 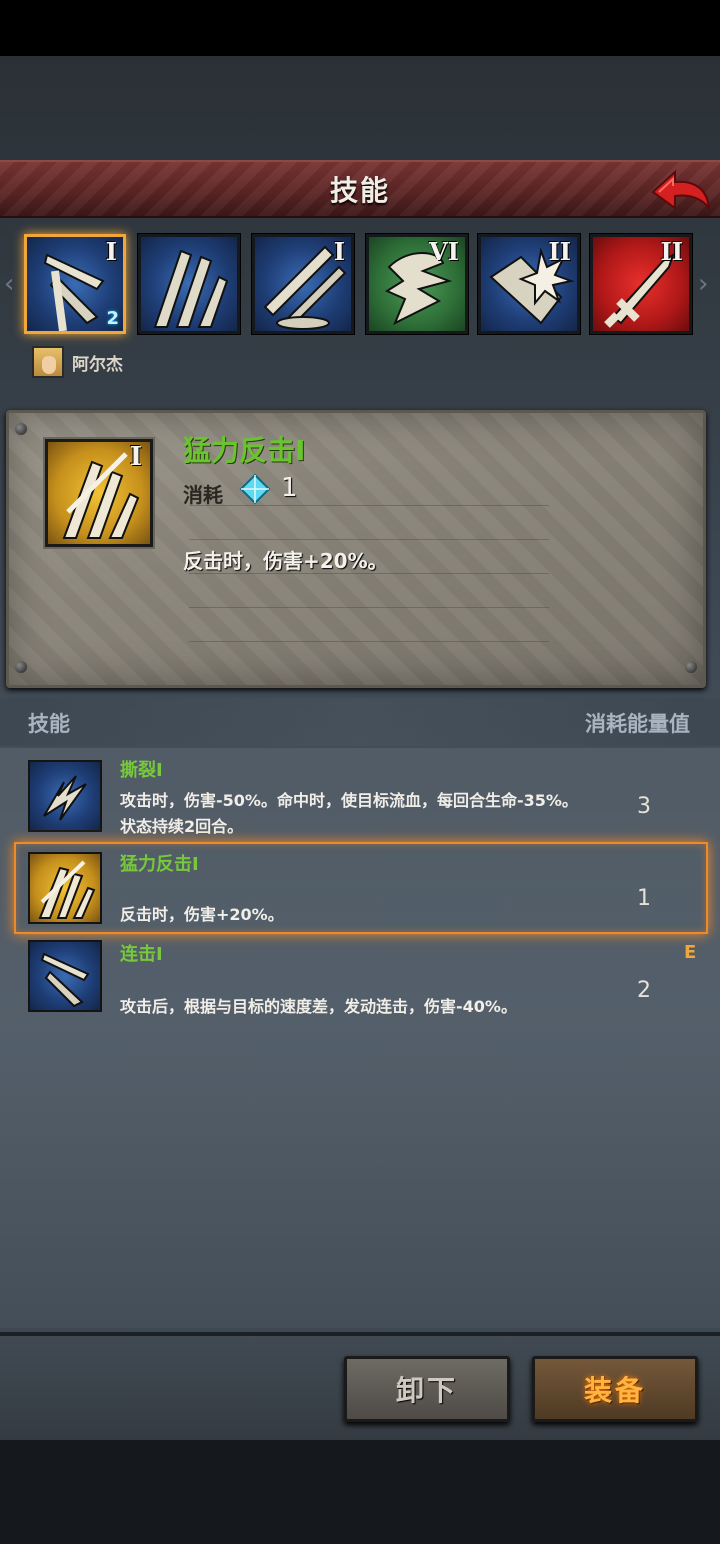 What do you see at coordinates (99, 493) in the screenshot?
I see `detail-skill-icon: I` at bounding box center [99, 493].